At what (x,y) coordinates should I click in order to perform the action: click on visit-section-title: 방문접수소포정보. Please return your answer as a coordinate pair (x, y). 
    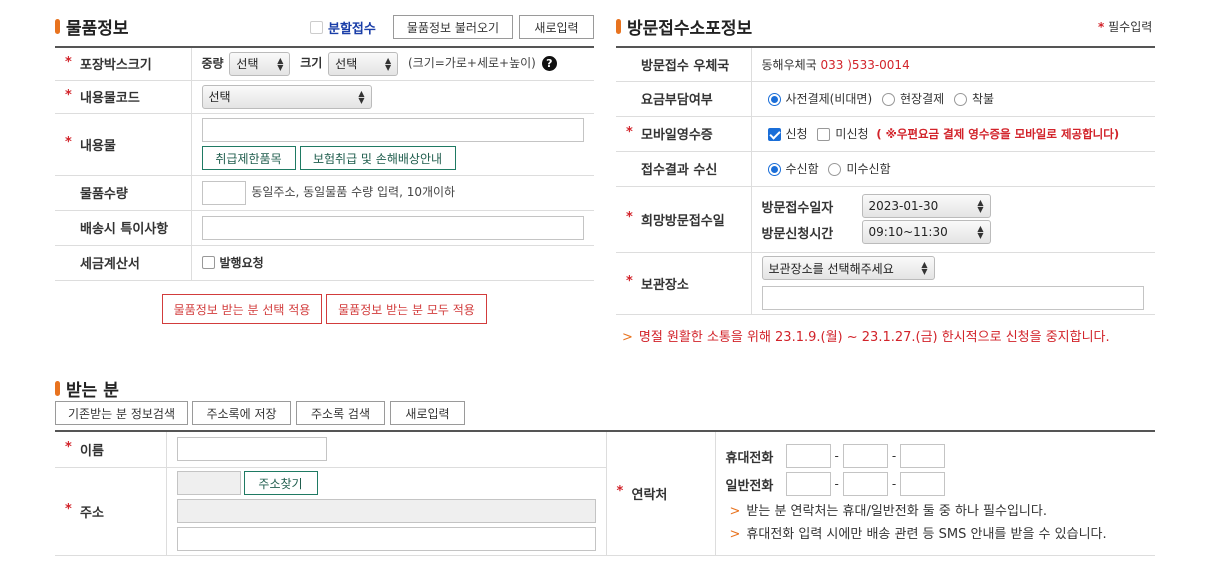
    Looking at the image, I should click on (684, 26).